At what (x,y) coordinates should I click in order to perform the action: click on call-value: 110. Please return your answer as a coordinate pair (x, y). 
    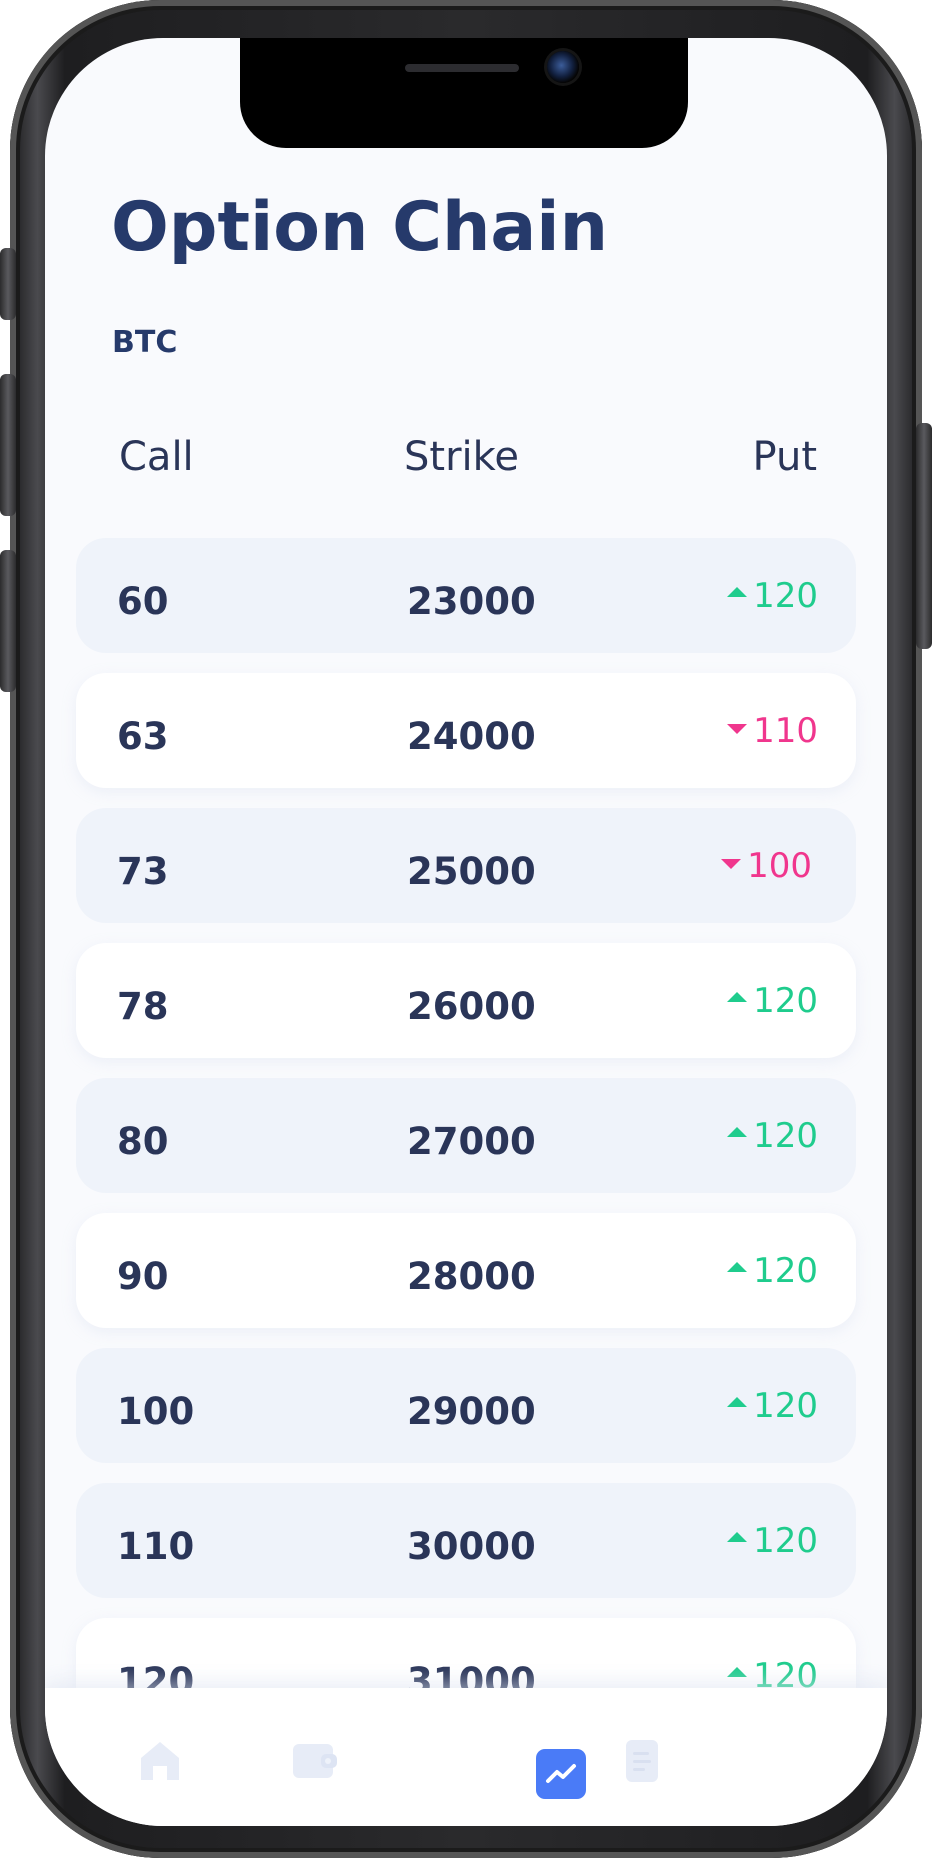
    Looking at the image, I should click on (156, 1546).